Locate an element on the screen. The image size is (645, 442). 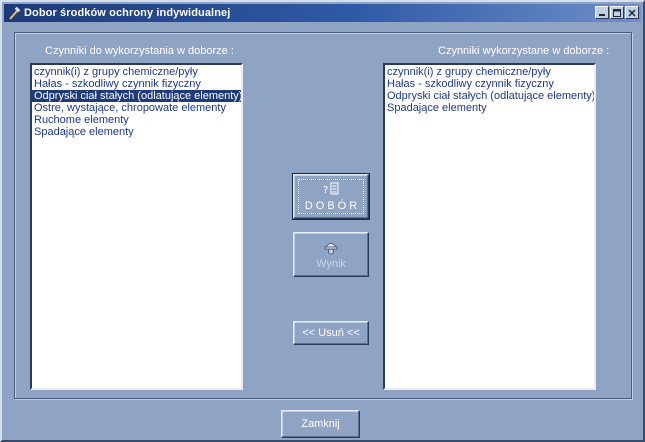
minimize-icon is located at coordinates (602, 14).